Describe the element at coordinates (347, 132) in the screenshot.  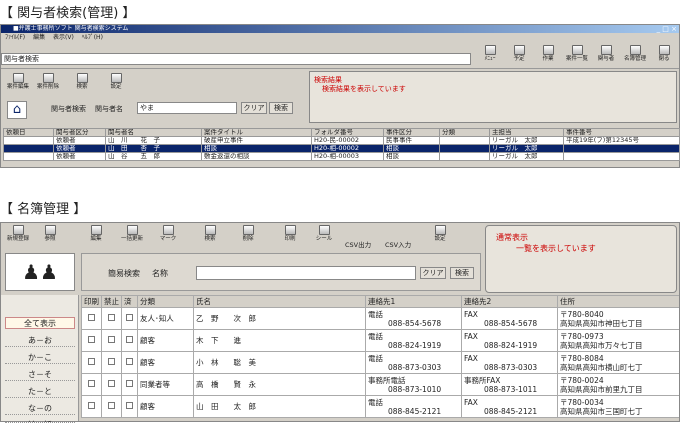
I see `col-folder: フォルダ番号` at that location.